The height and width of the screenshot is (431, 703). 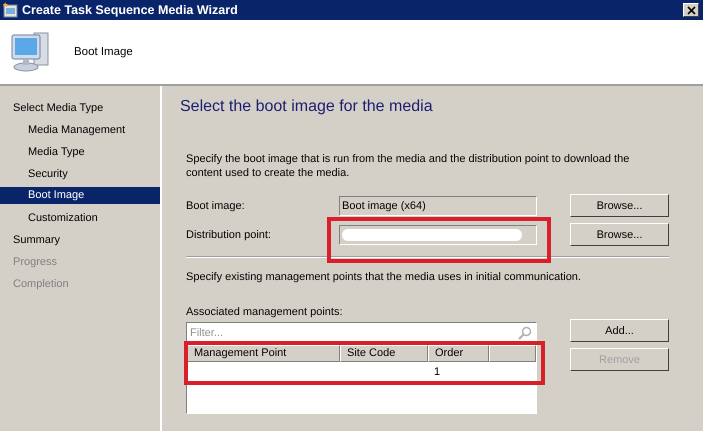 I want to click on wizard-icon, so click(x=11, y=10).